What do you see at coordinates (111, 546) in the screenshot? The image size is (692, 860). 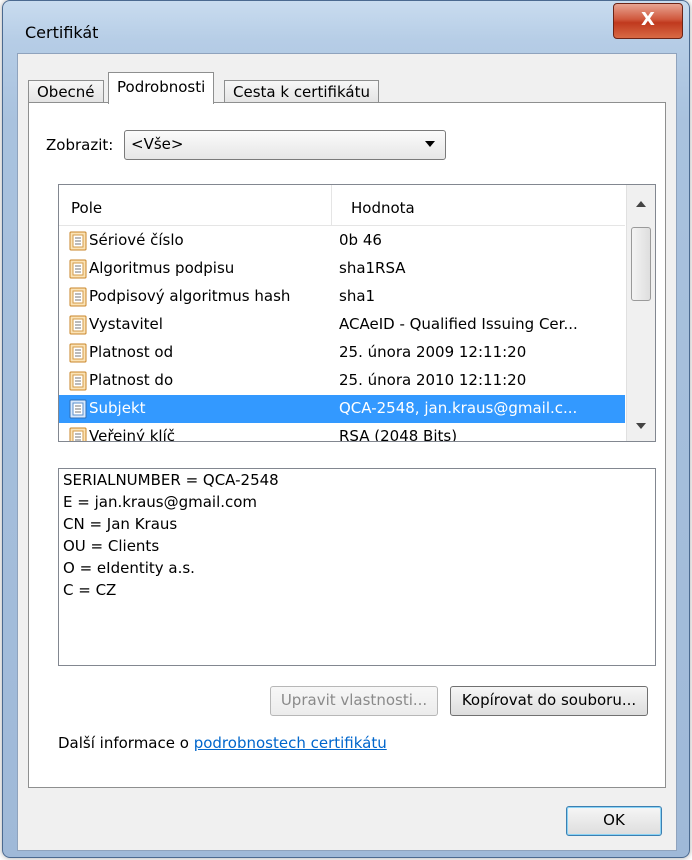 I see `detail-line: OU = Clients` at bounding box center [111, 546].